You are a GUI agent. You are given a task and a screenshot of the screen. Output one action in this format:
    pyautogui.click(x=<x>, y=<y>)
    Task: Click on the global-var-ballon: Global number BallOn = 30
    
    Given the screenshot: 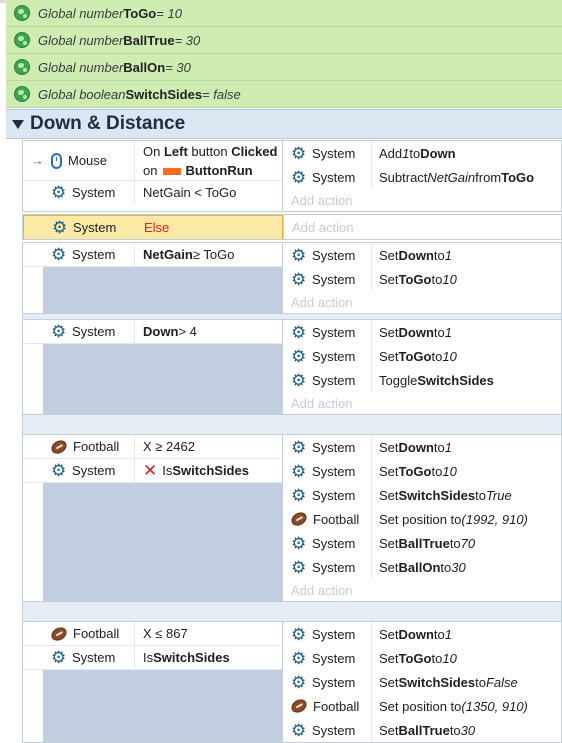 What is the action you would take?
    pyautogui.click(x=284, y=67)
    